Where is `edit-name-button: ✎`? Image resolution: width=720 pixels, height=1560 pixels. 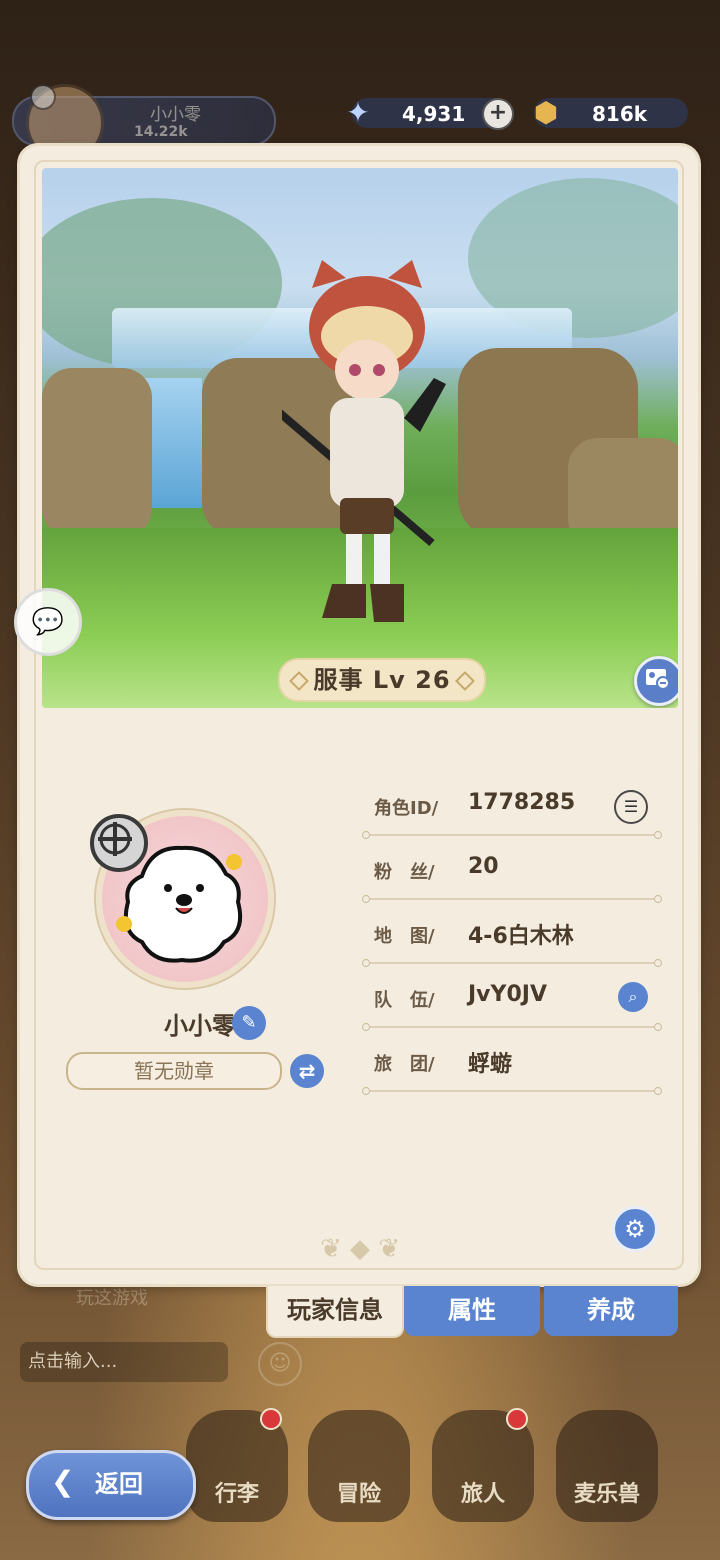 edit-name-button: ✎ is located at coordinates (249, 1023).